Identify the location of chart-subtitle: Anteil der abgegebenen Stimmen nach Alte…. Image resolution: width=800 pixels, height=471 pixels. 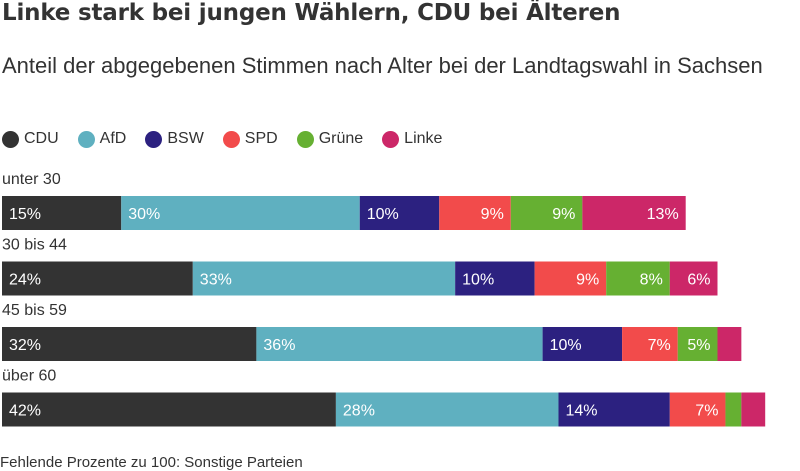
(382, 65).